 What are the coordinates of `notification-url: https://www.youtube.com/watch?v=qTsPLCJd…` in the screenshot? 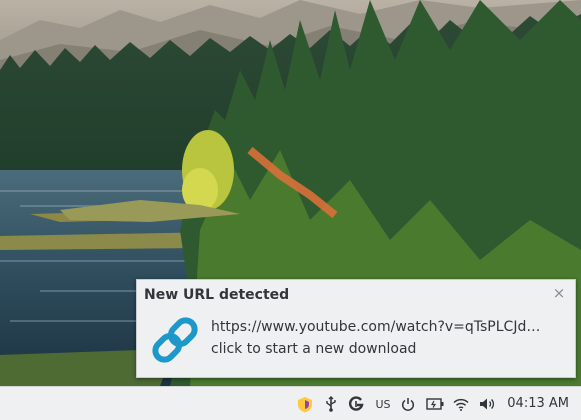 It's located at (375, 327).